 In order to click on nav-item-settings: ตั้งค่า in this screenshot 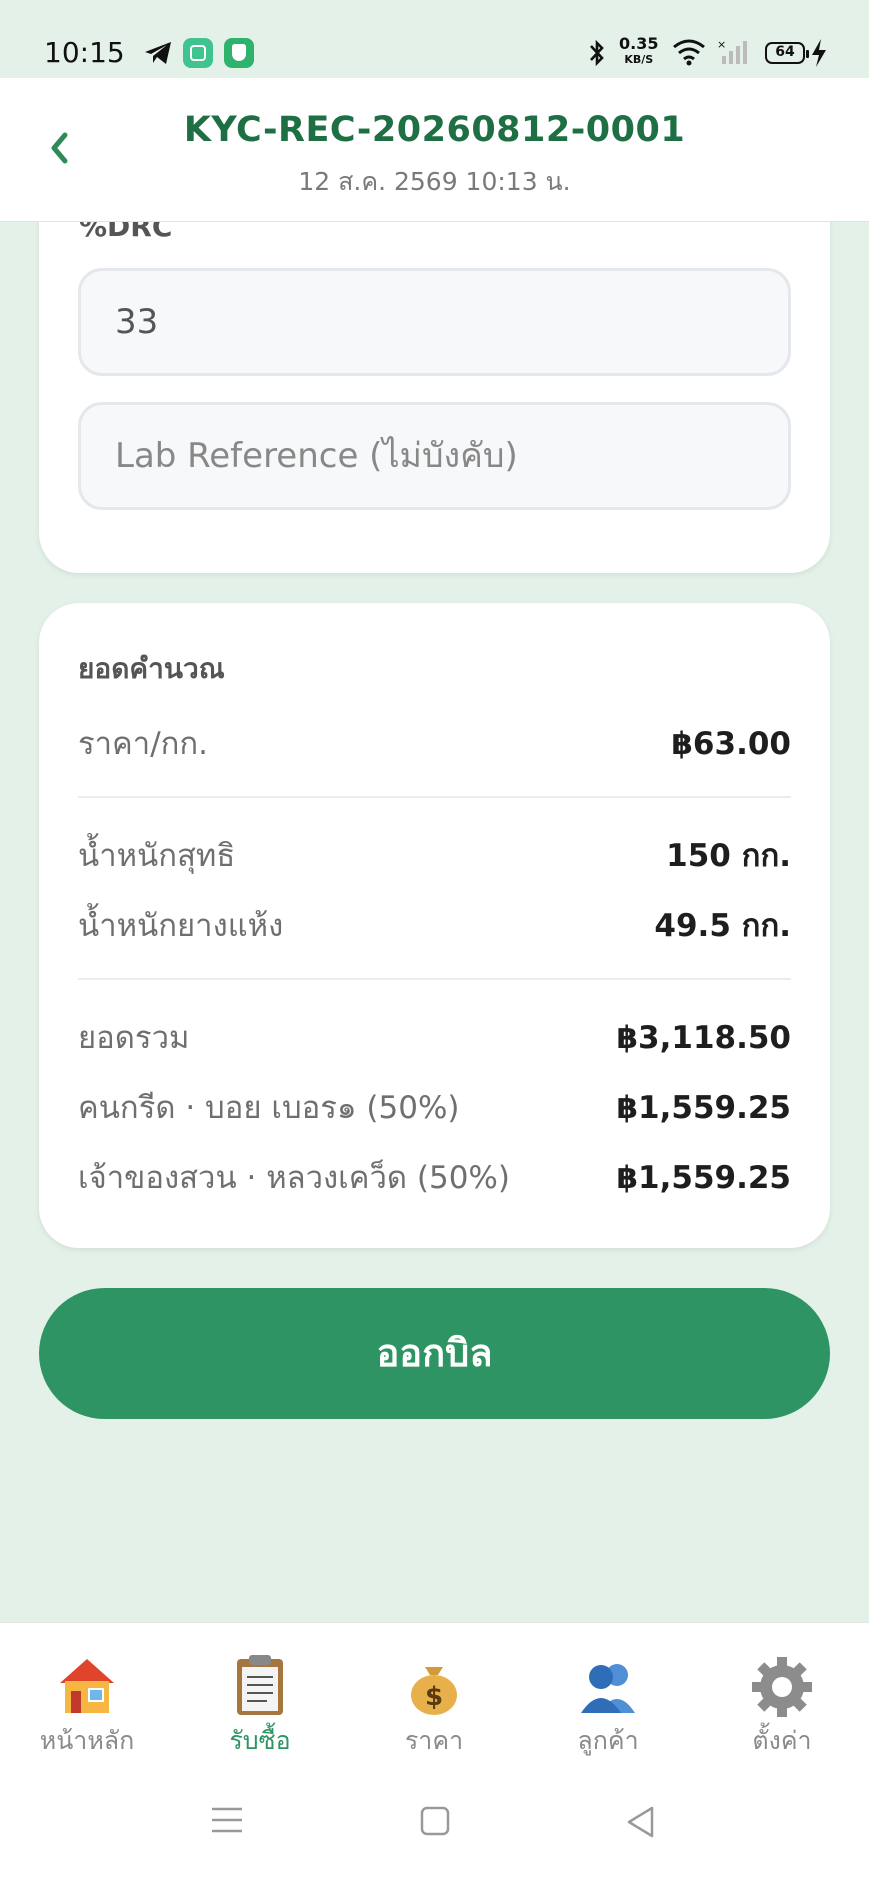, I will do `click(782, 1707)`.